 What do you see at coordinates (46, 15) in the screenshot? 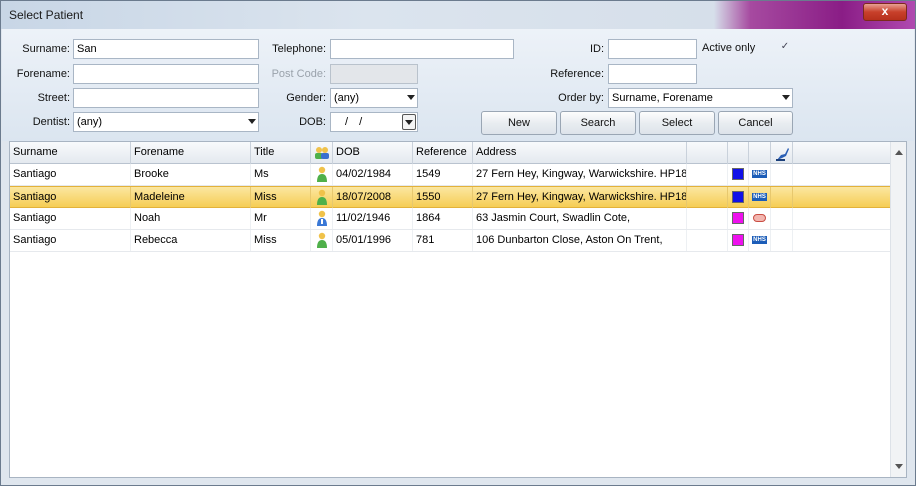
I see `window-title: Select Patient` at bounding box center [46, 15].